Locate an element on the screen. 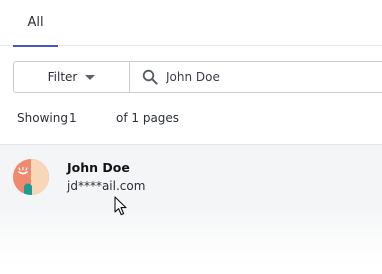 The image size is (382, 274). caret-down-icon is located at coordinates (90, 77).